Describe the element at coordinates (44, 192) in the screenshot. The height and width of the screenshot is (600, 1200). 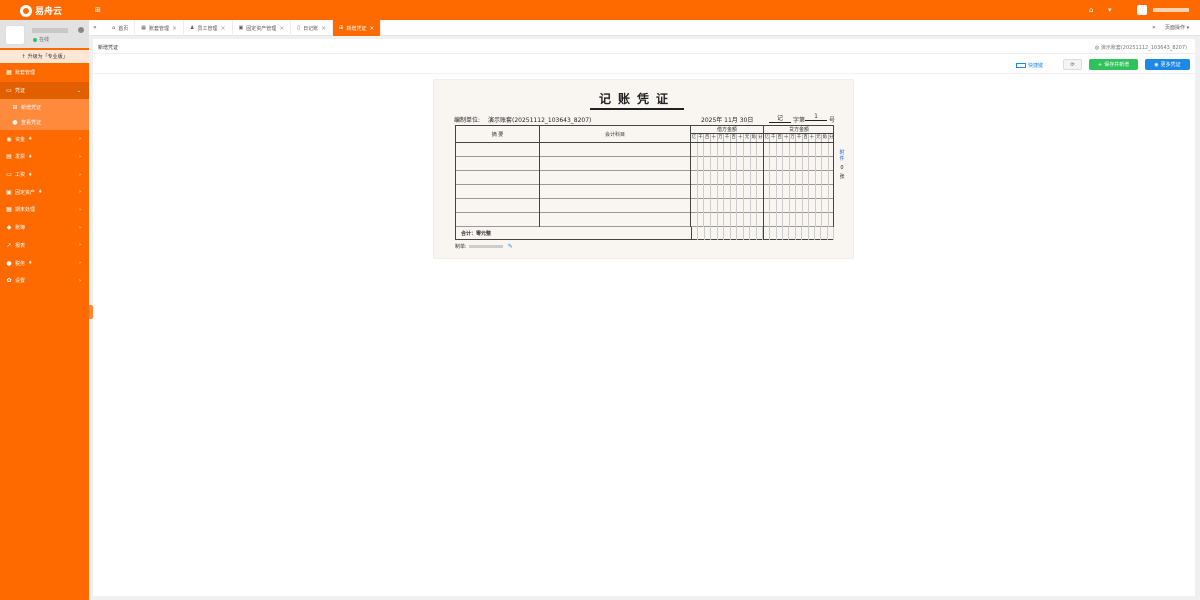
I see `sidebar-item-fixed-assets: ▣ 固定资产 ♦ ›` at that location.